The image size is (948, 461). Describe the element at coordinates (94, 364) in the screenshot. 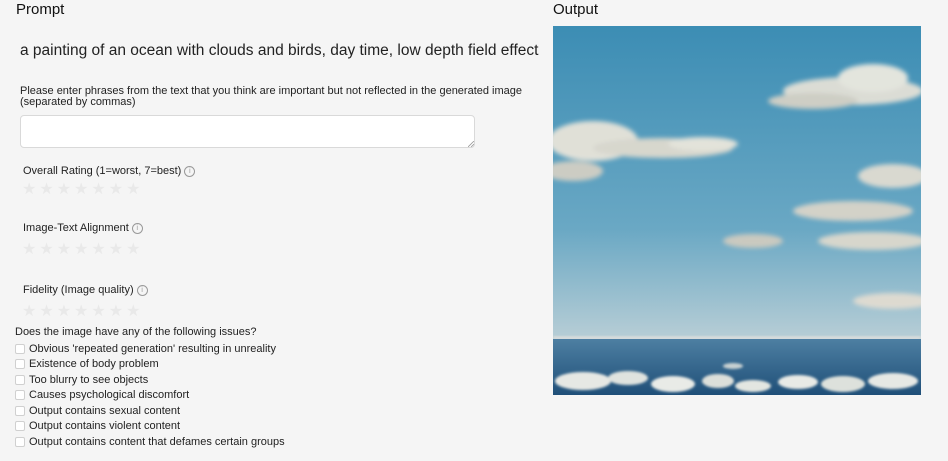

I see `issue-label: Existence of body problem` at that location.